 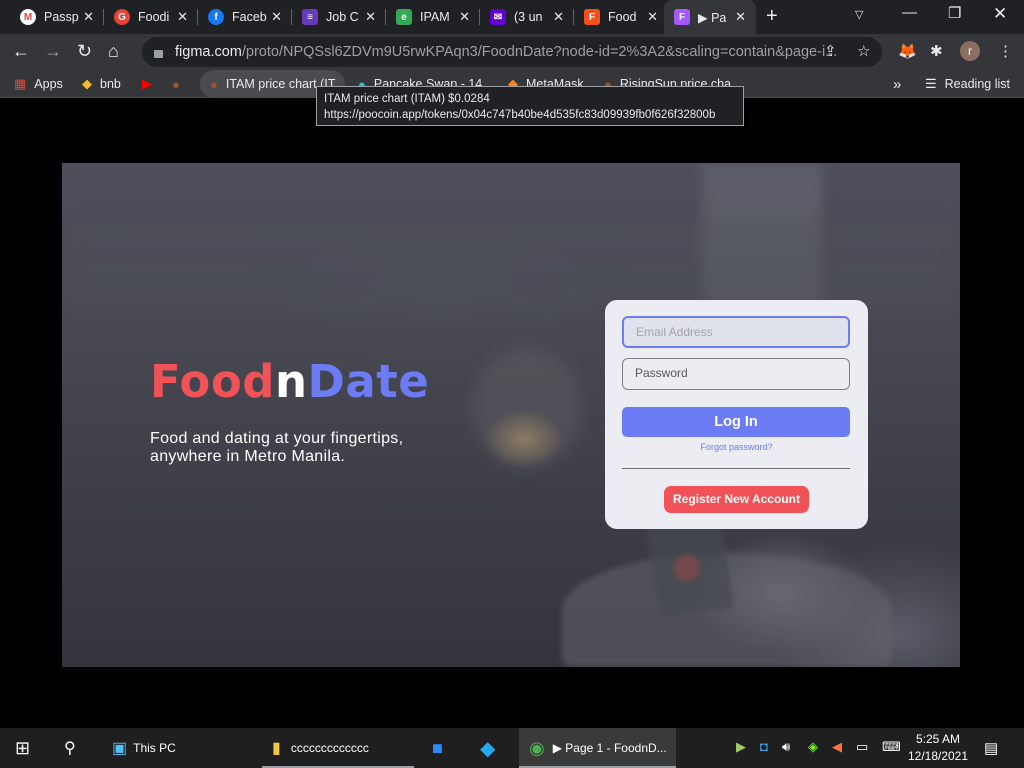 I want to click on tab-title: ▶ Pa, so click(x=712, y=17).